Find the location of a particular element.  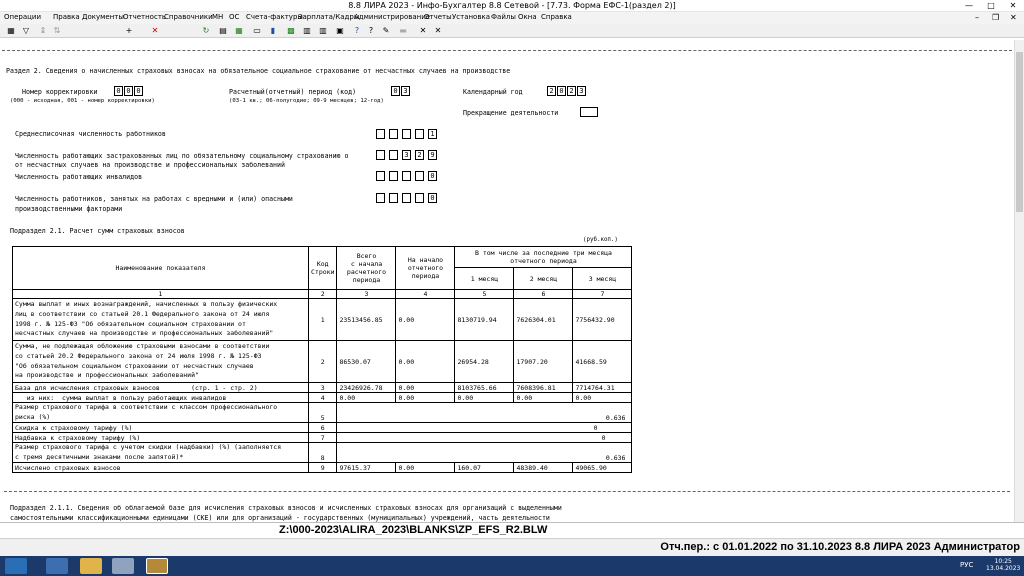

menu-edit: Правка is located at coordinates (66, 17).